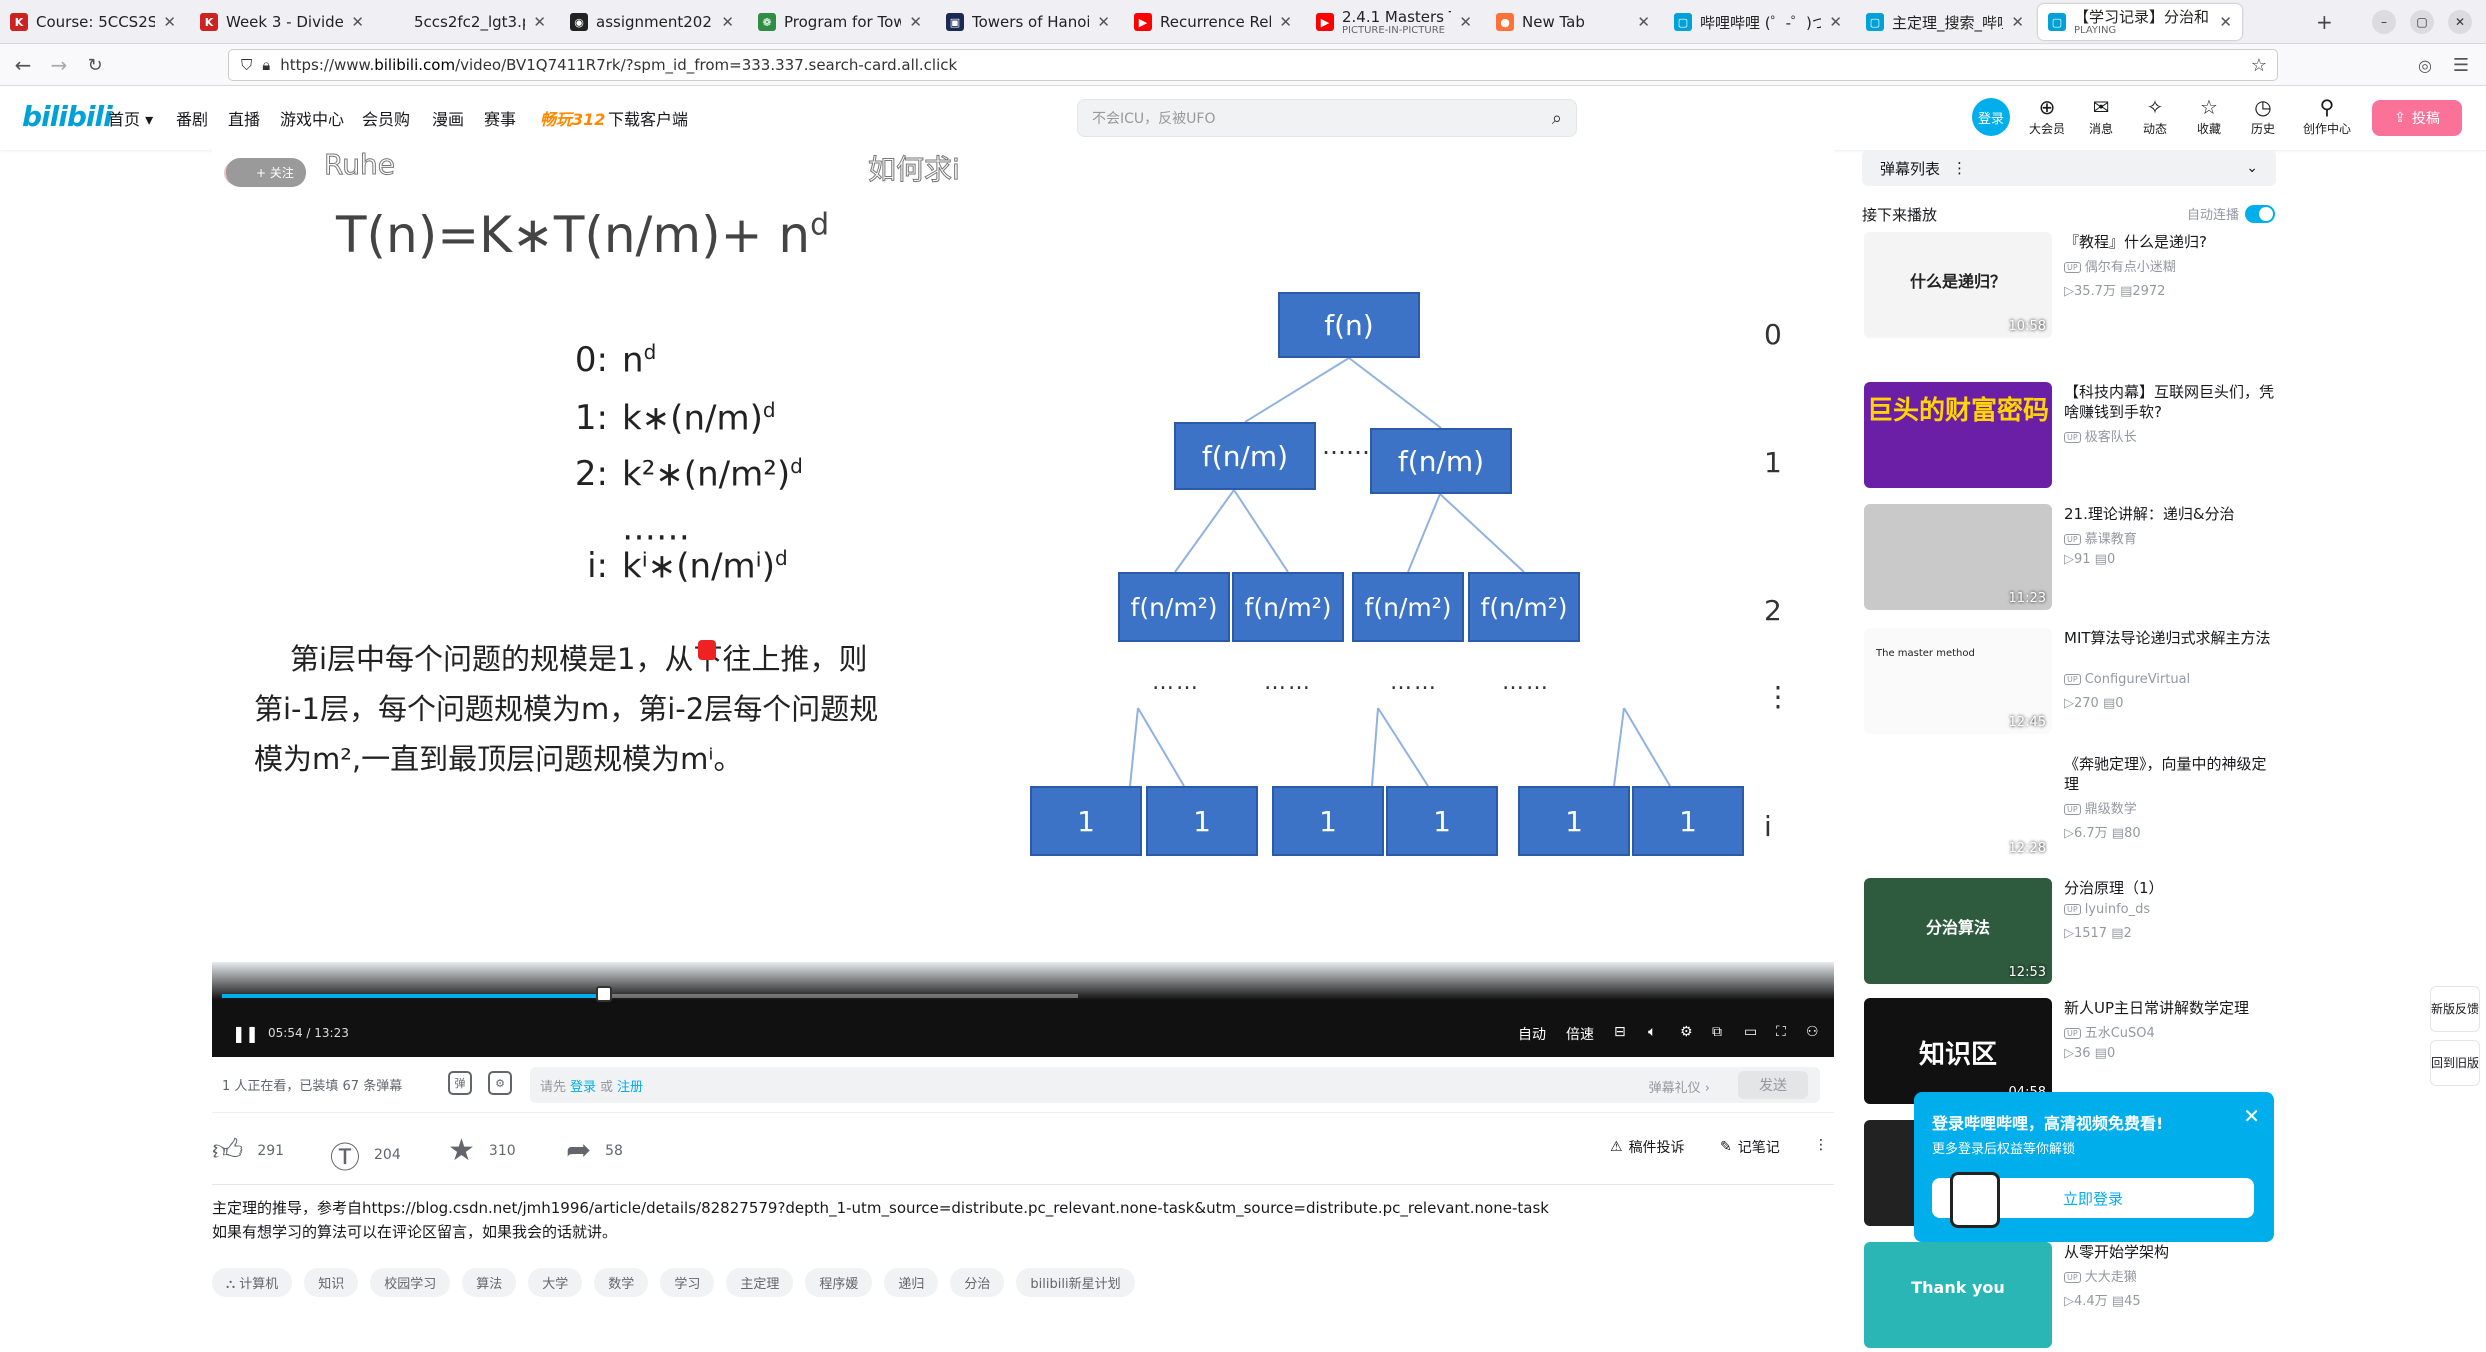  What do you see at coordinates (130, 118) in the screenshot?
I see `nav-item: 首页 ▾` at bounding box center [130, 118].